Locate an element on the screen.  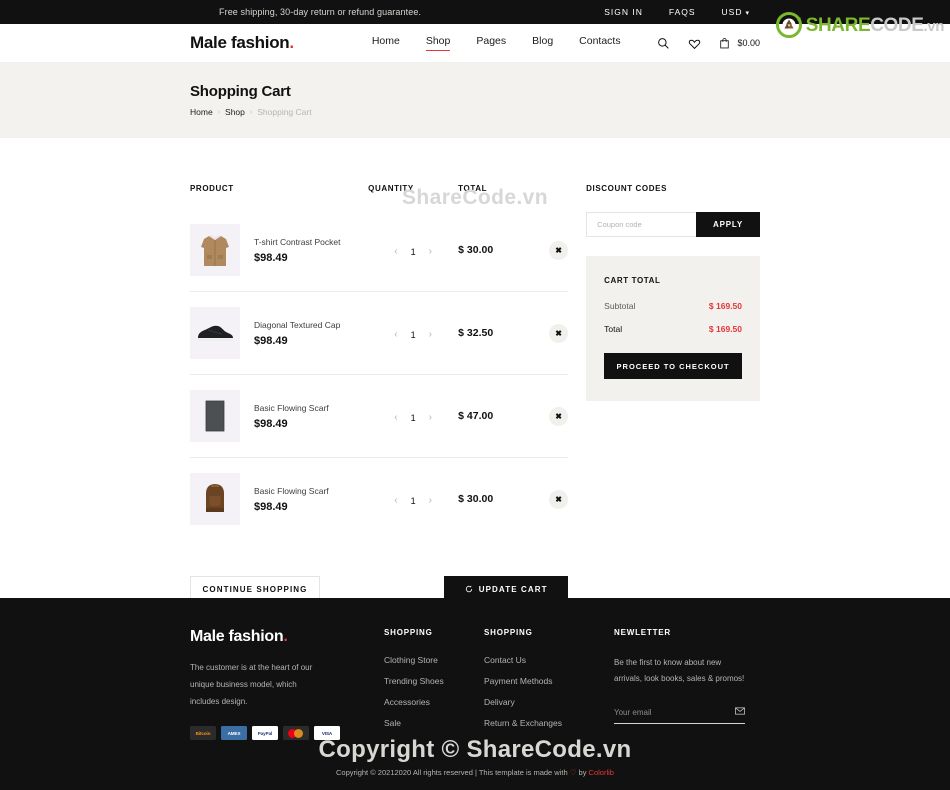
newsletter-form is located at coordinates (679, 715).